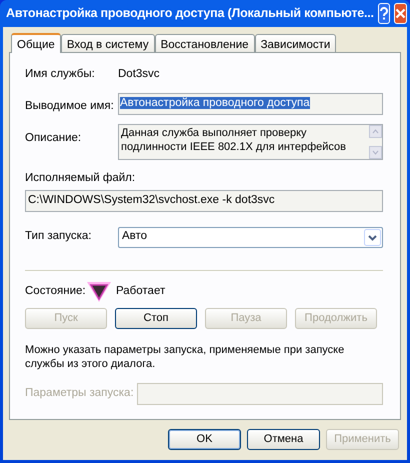 This screenshot has height=463, width=410. Describe the element at coordinates (250, 237) in the screenshot. I see `startup-type-dropdown: Авто` at that location.